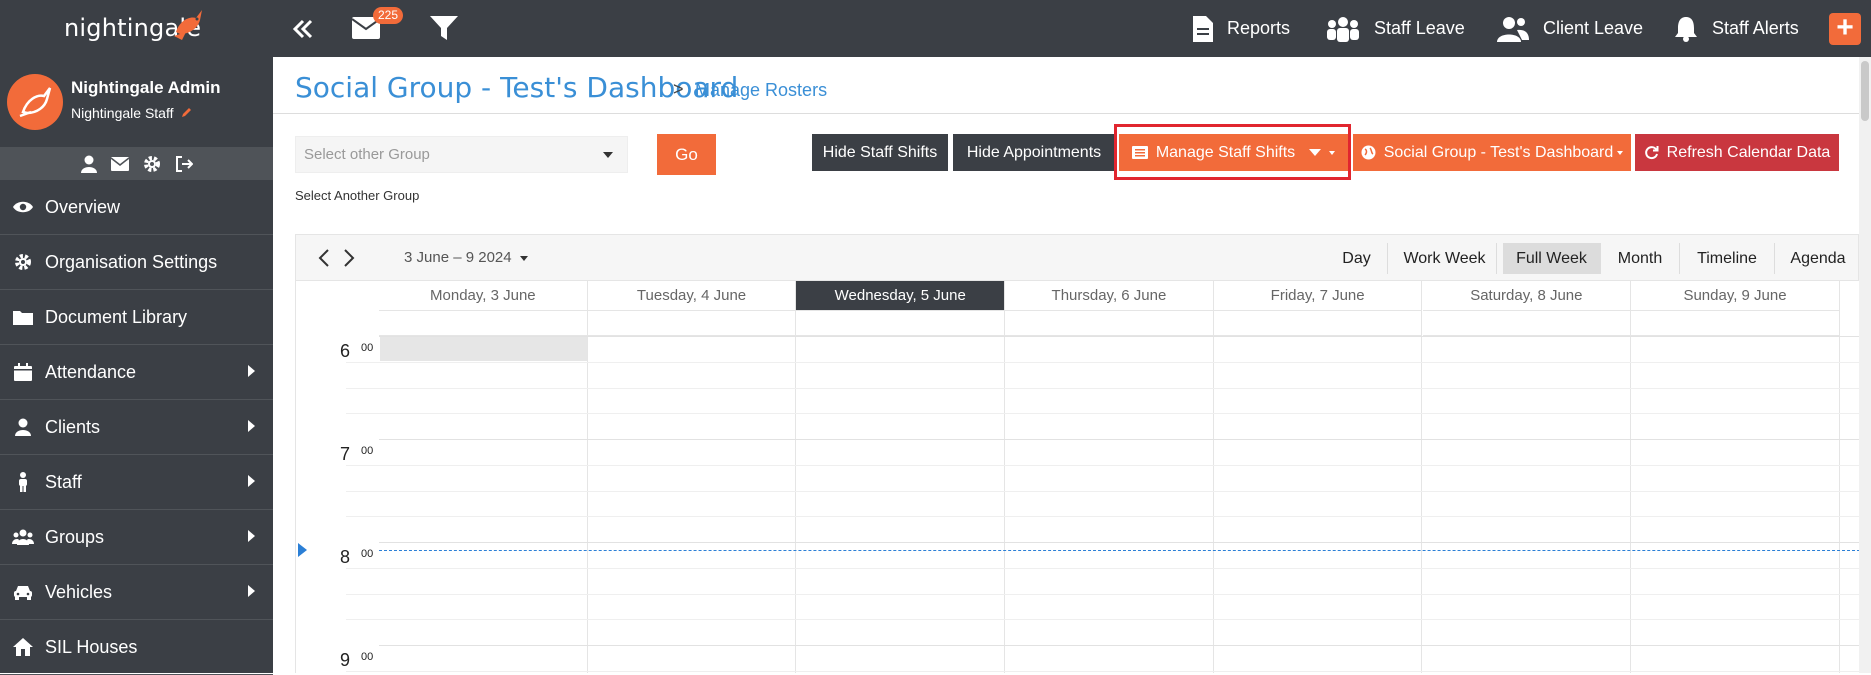 This screenshot has width=1871, height=675. I want to click on highlight-box, so click(1232, 152).